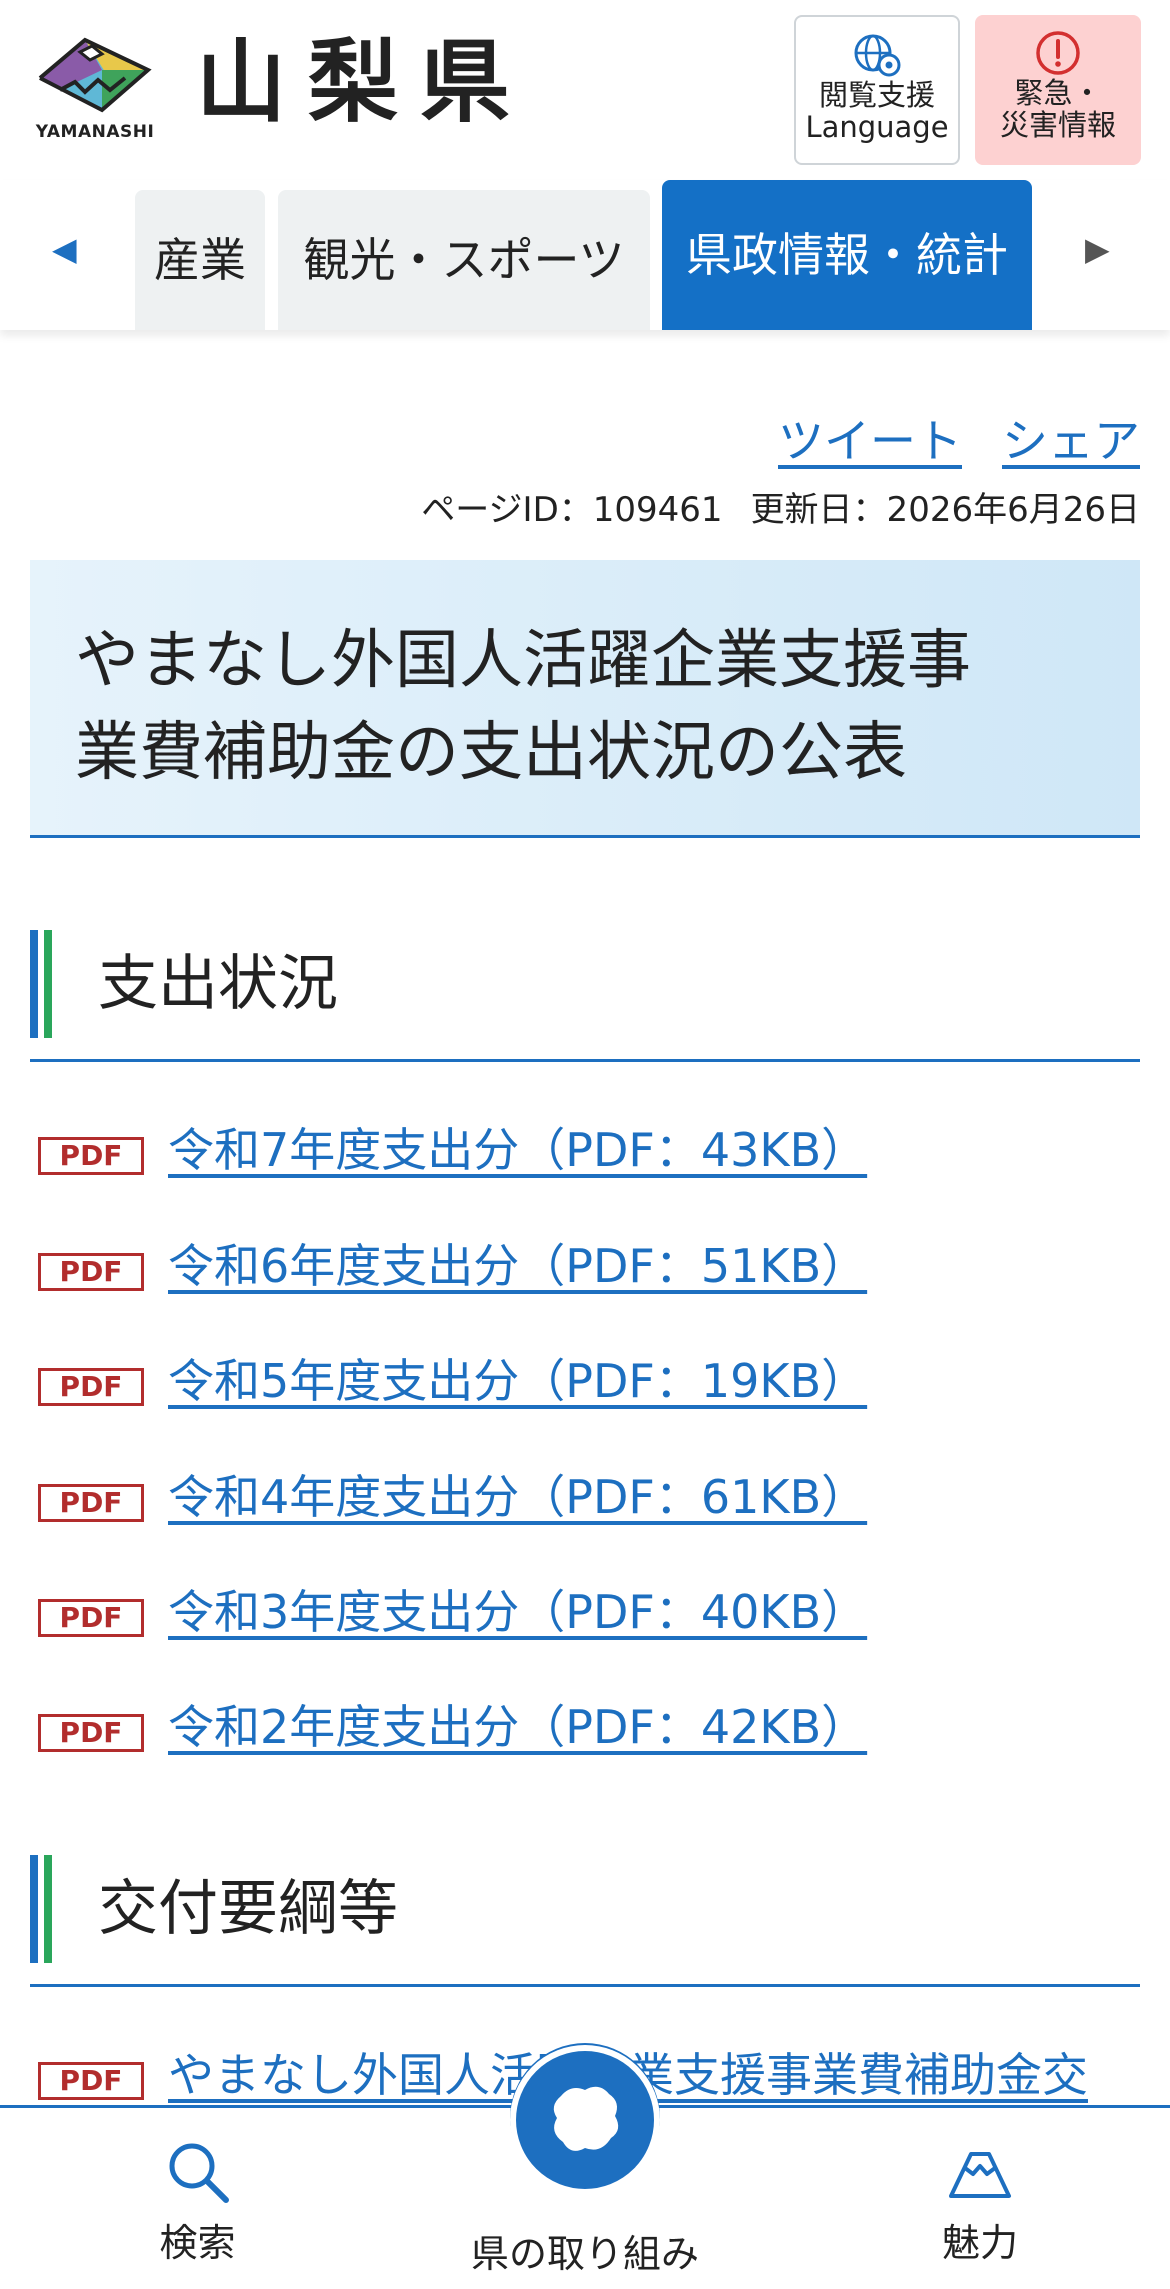 Image resolution: width=1170 pixels, height=2289 pixels. Describe the element at coordinates (64, 249) in the screenshot. I see `tabs-prev-arrow-icon: ◀` at that location.